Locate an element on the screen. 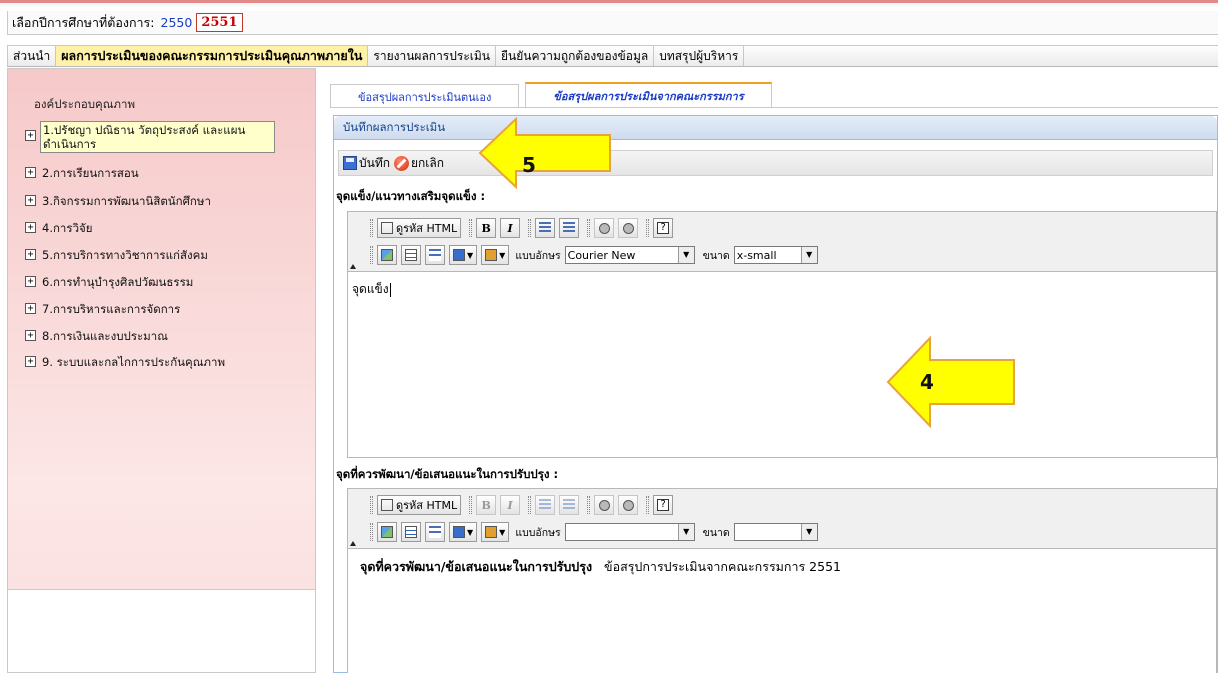 The width and height of the screenshot is (1218, 673). top-border is located at coordinates (609, 4).